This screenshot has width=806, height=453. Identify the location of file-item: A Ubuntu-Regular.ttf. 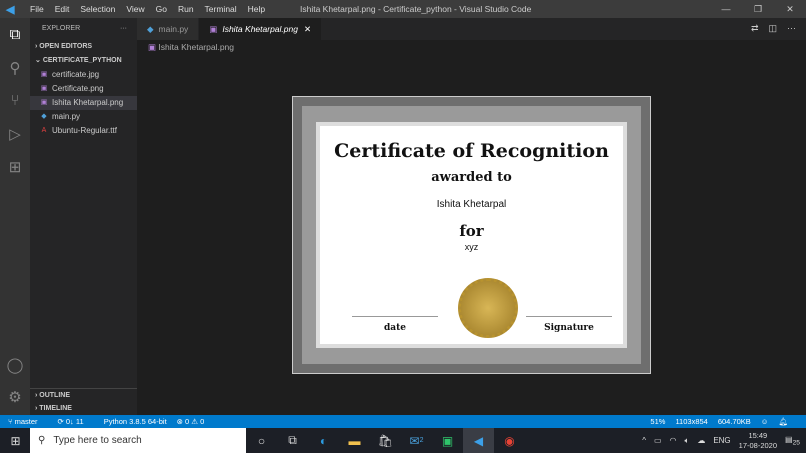
(83, 131).